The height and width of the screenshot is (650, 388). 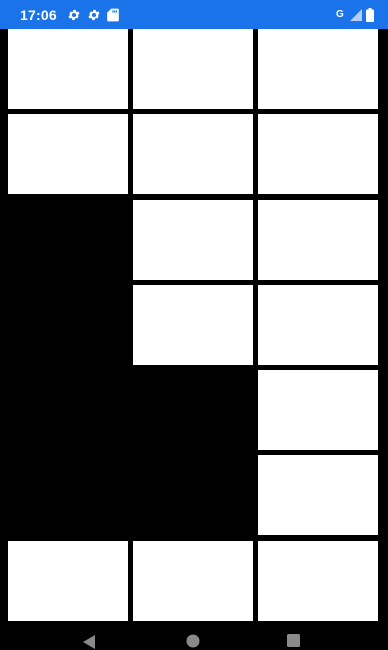 I want to click on signal-icon, so click(x=356, y=14).